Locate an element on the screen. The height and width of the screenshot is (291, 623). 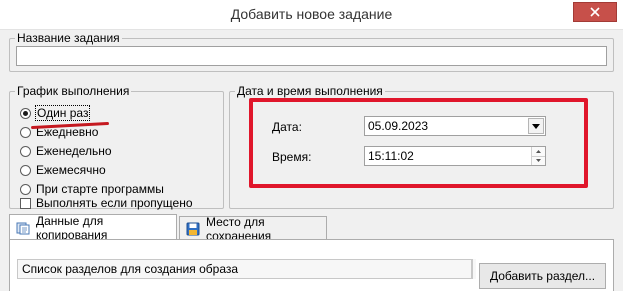
task-name-legend: Название задания is located at coordinates (68, 38).